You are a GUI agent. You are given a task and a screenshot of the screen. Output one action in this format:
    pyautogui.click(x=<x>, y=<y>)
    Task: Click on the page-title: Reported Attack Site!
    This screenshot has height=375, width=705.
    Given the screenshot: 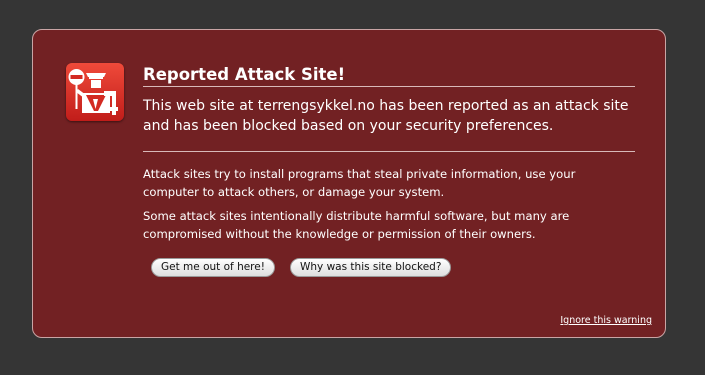 What is the action you would take?
    pyautogui.click(x=244, y=74)
    